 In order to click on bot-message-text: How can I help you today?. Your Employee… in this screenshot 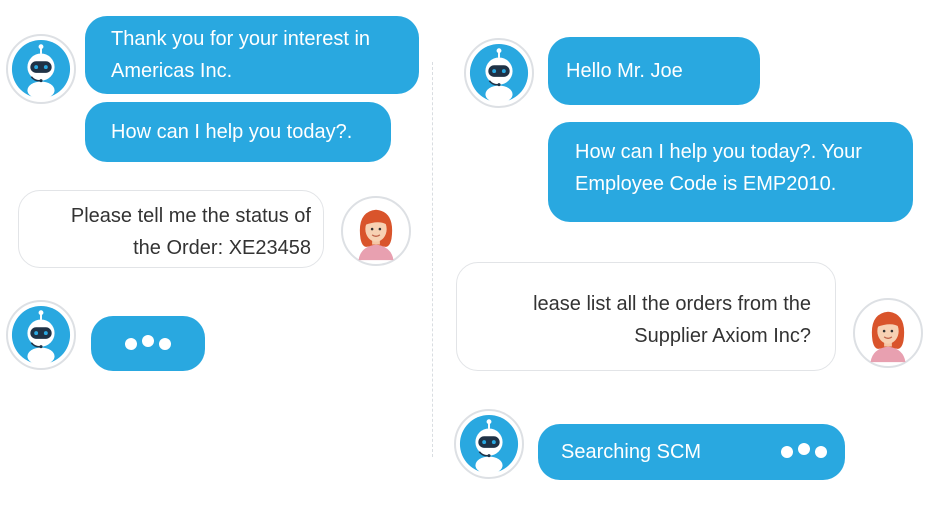, I will do `click(718, 168)`.